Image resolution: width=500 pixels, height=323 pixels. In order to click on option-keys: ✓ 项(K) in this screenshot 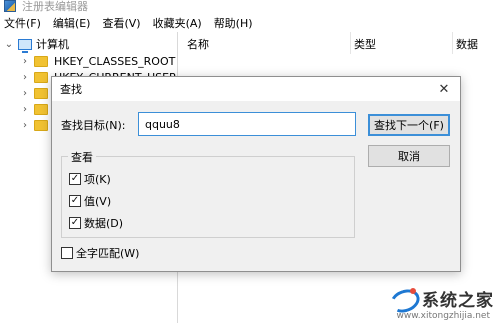, I will do `click(90, 179)`.